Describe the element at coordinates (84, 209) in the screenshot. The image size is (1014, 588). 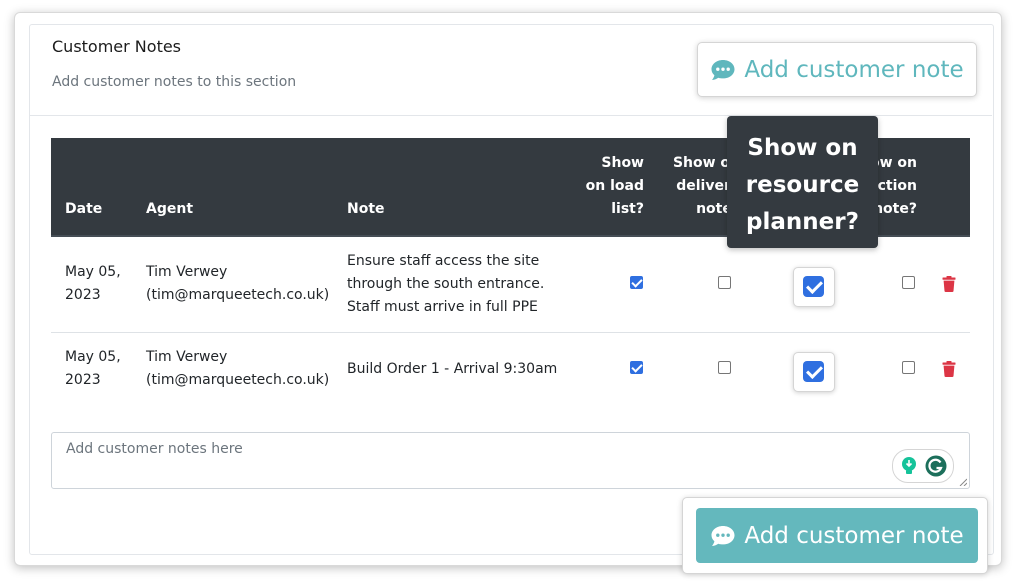
I see `header-date: Date` at that location.